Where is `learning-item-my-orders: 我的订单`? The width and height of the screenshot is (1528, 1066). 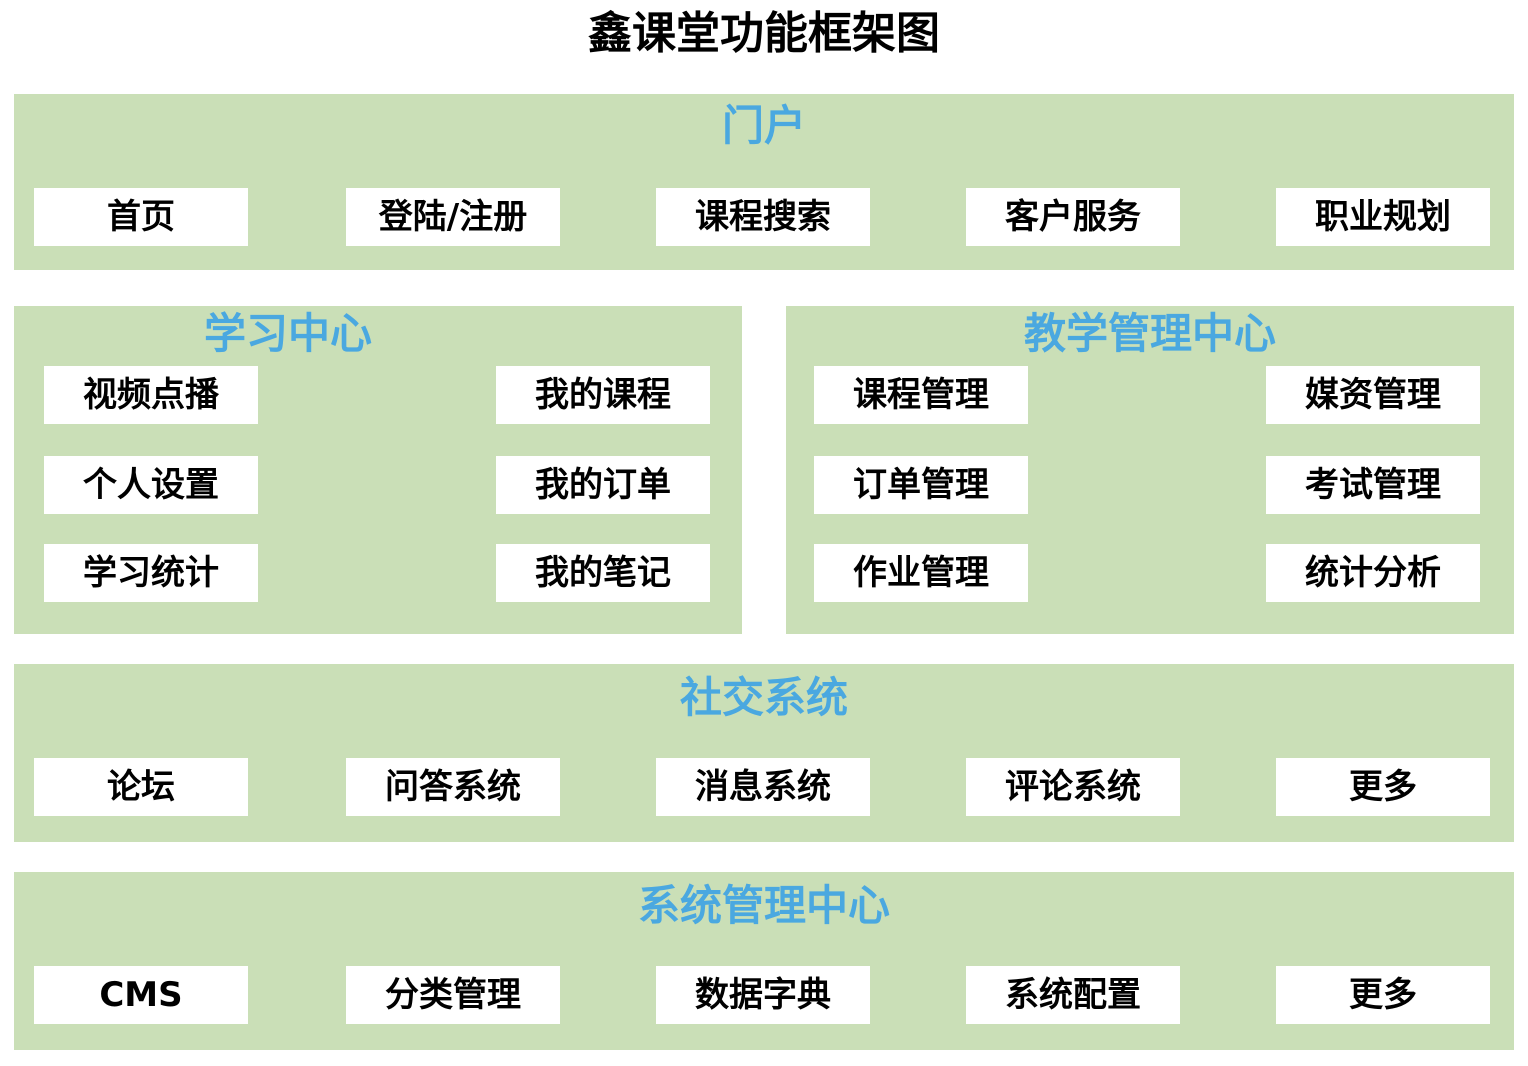 learning-item-my-orders: 我的订单 is located at coordinates (603, 485).